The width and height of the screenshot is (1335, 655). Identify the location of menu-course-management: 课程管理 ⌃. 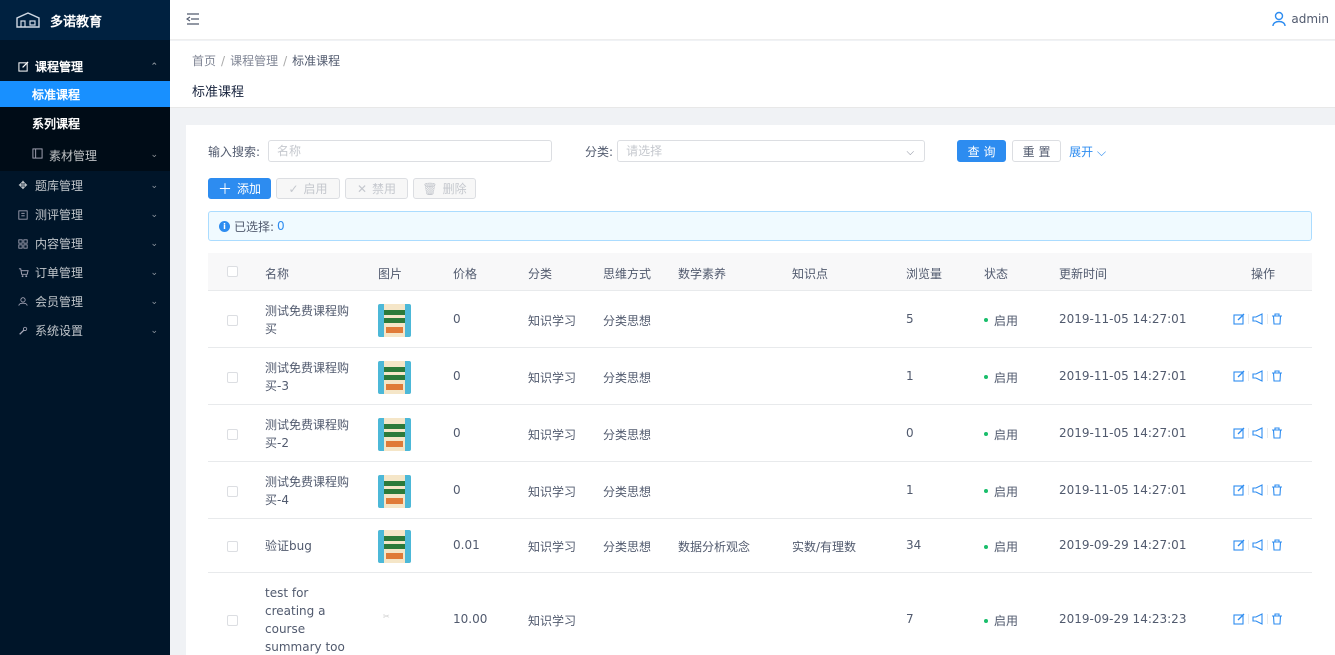
(85, 66).